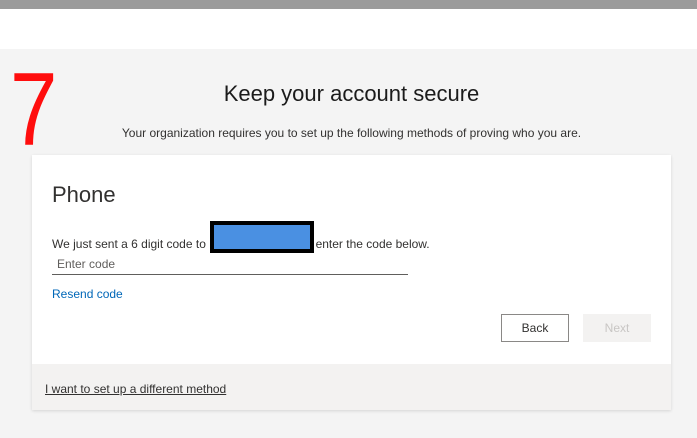  I want to click on card-footer: I want to set up a different method, so click(351, 387).